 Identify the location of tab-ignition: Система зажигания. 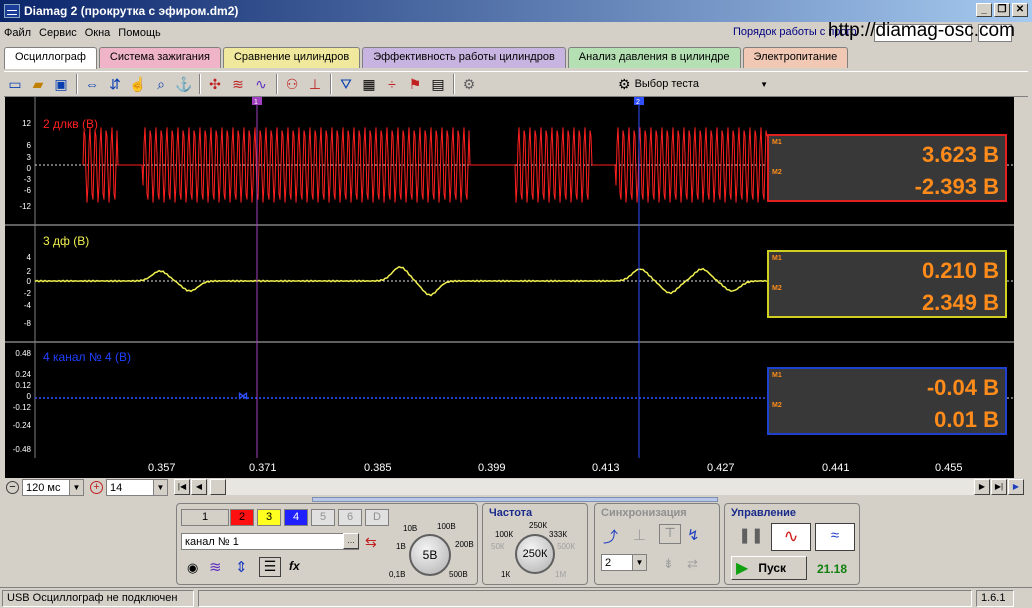
(159, 57).